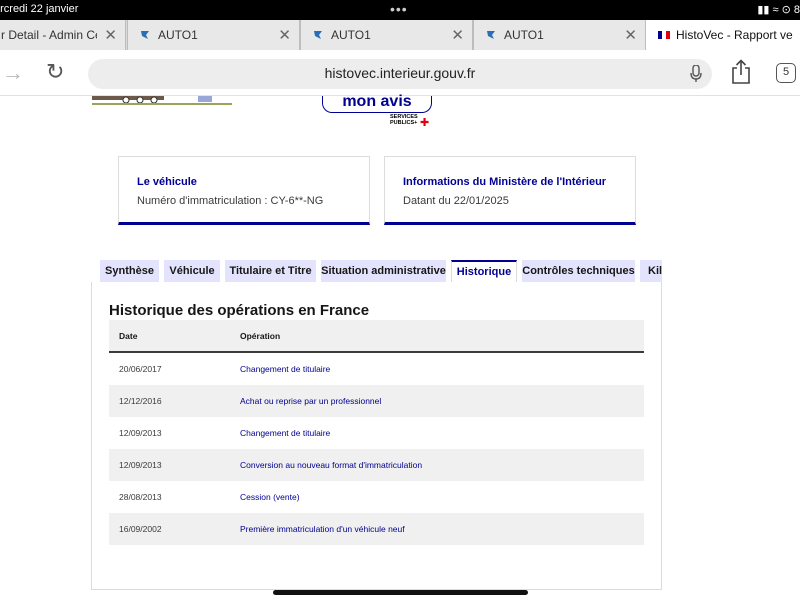 The height and width of the screenshot is (600, 800). What do you see at coordinates (39, 9) in the screenshot?
I see `status-time: ercredi 22 janvier` at bounding box center [39, 9].